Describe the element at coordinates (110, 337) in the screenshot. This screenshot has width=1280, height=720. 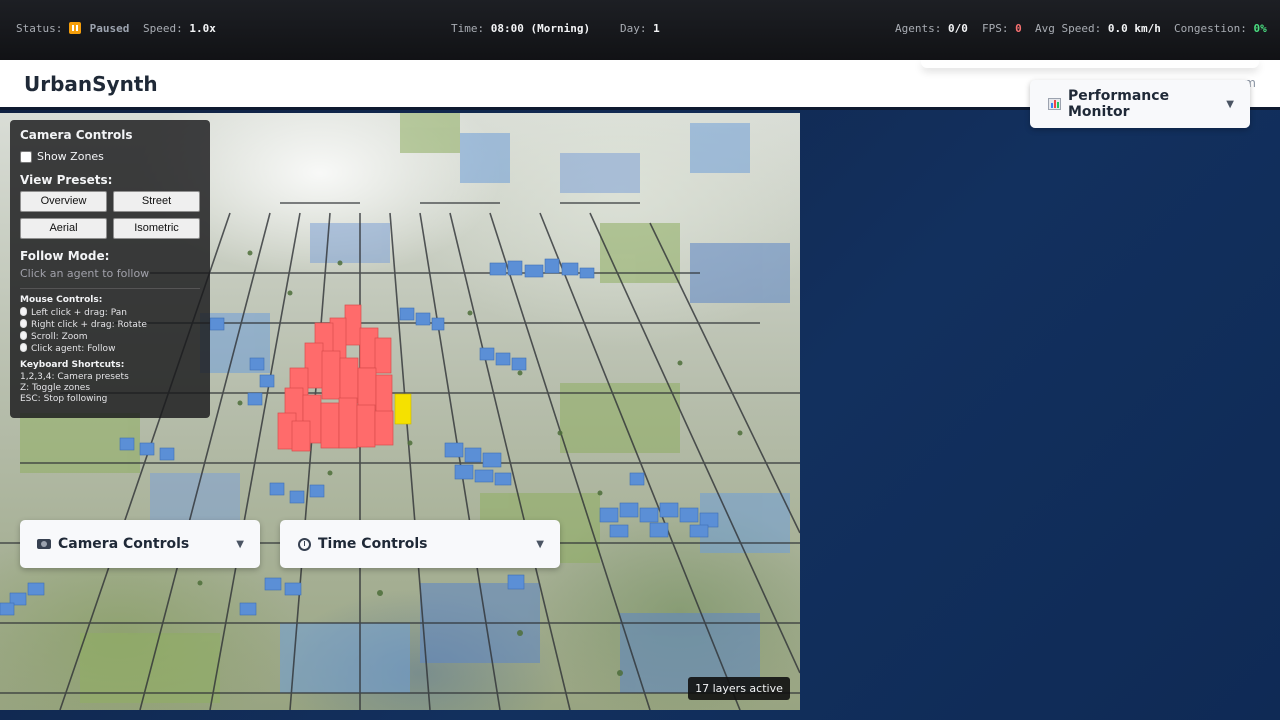
I see `mouse-control-item: Scroll: Zoom` at that location.